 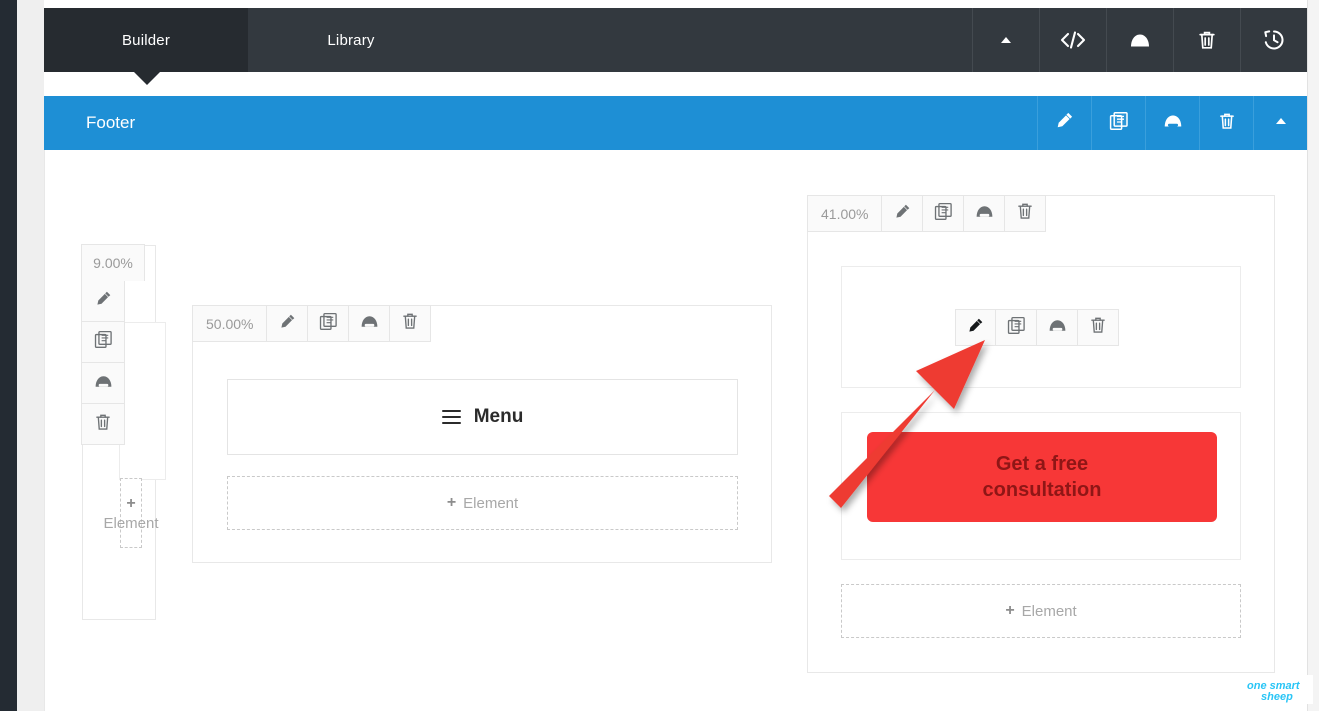 I want to click on column-left-controls: 9.00%, so click(x=113, y=344).